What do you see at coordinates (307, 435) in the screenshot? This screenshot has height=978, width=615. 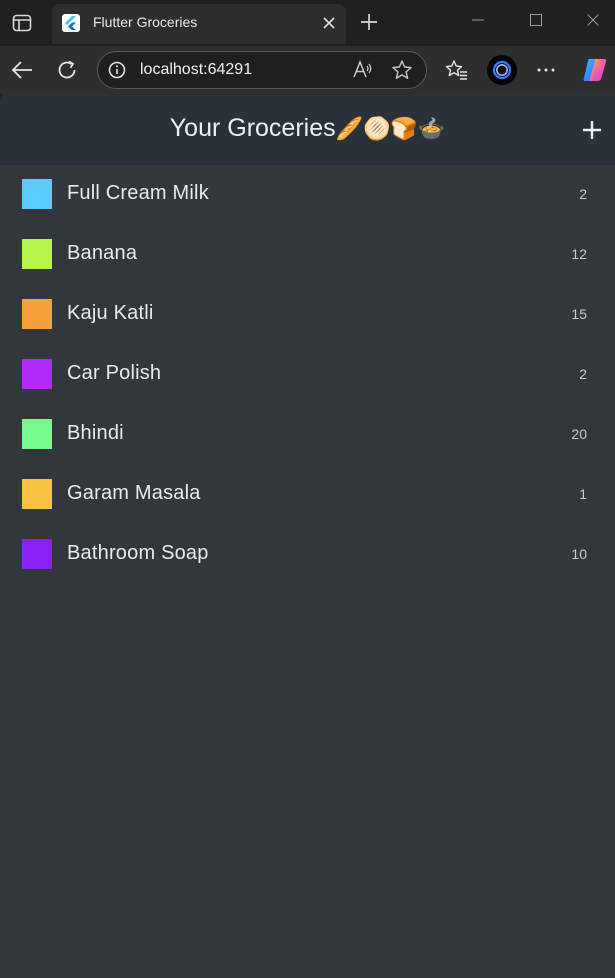 I see `list-item: Bhindi 20` at bounding box center [307, 435].